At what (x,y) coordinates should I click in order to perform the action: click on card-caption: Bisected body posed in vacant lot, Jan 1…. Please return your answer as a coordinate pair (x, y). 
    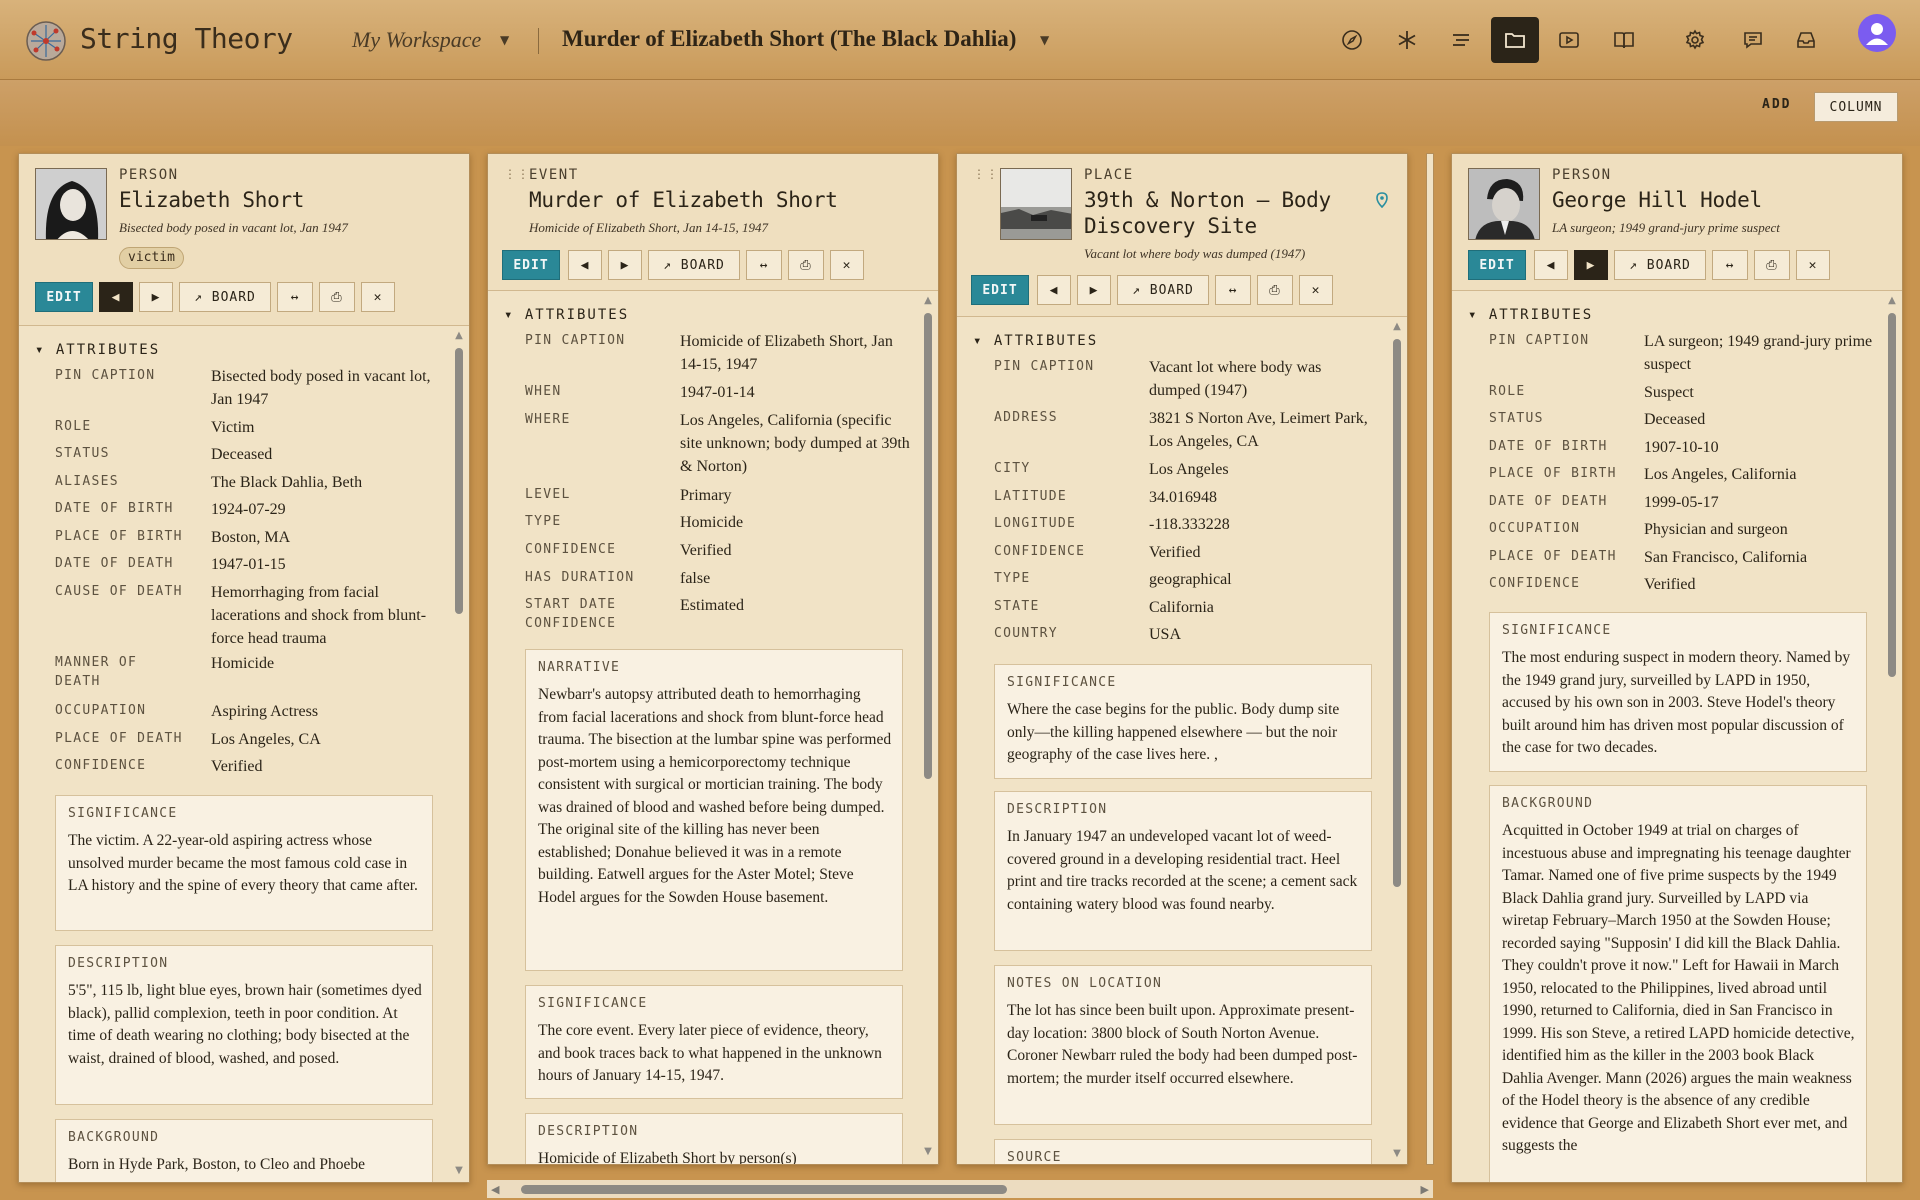
    Looking at the image, I should click on (233, 227).